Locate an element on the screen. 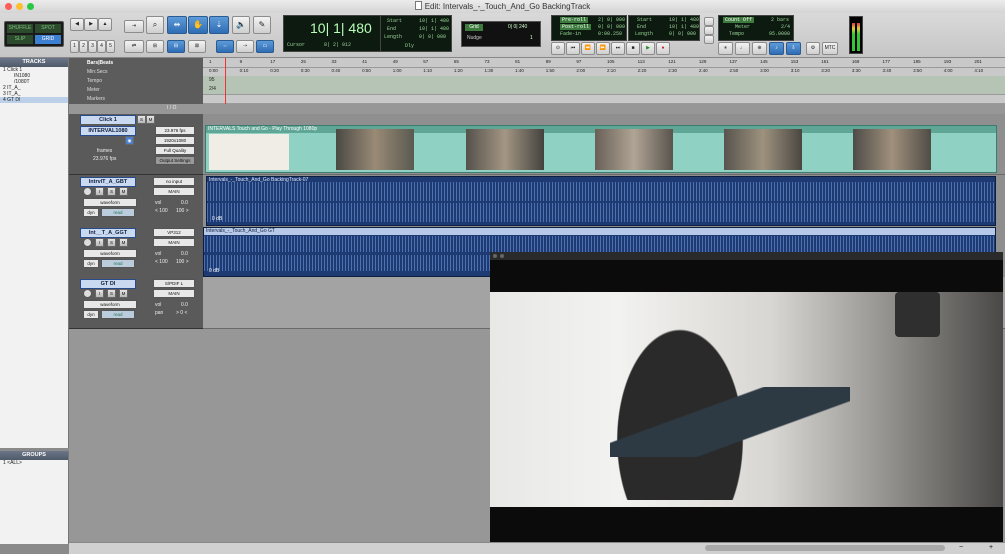 This screenshot has width=1005, height=554. postroll-label: Post-roll is located at coordinates (576, 27).